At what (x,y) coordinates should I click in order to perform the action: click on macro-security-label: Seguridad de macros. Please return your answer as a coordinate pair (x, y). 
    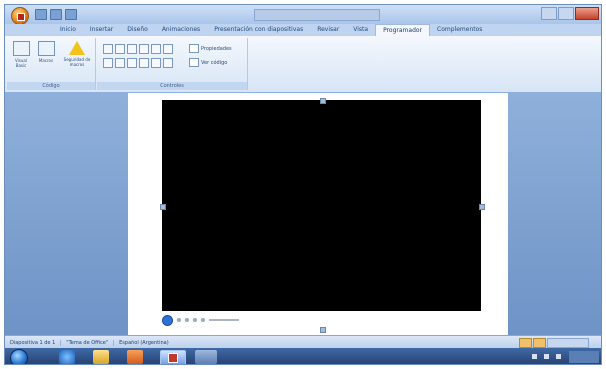
    Looking at the image, I should click on (77, 62).